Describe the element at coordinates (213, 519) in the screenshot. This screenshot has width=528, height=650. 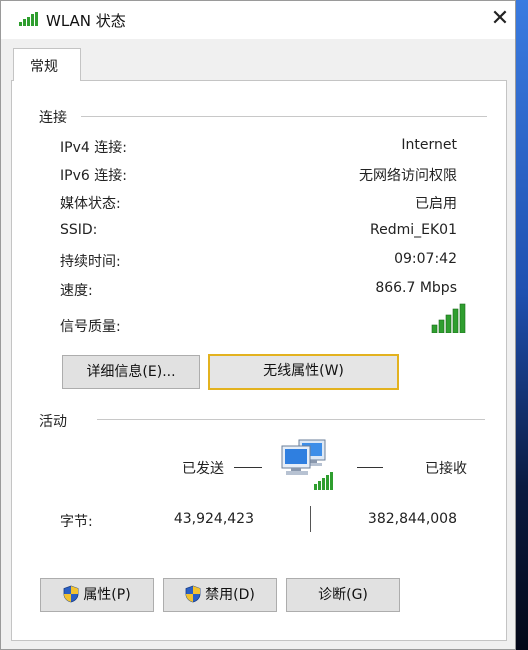
I see `bytes-sent-value: 43,924,423` at that location.